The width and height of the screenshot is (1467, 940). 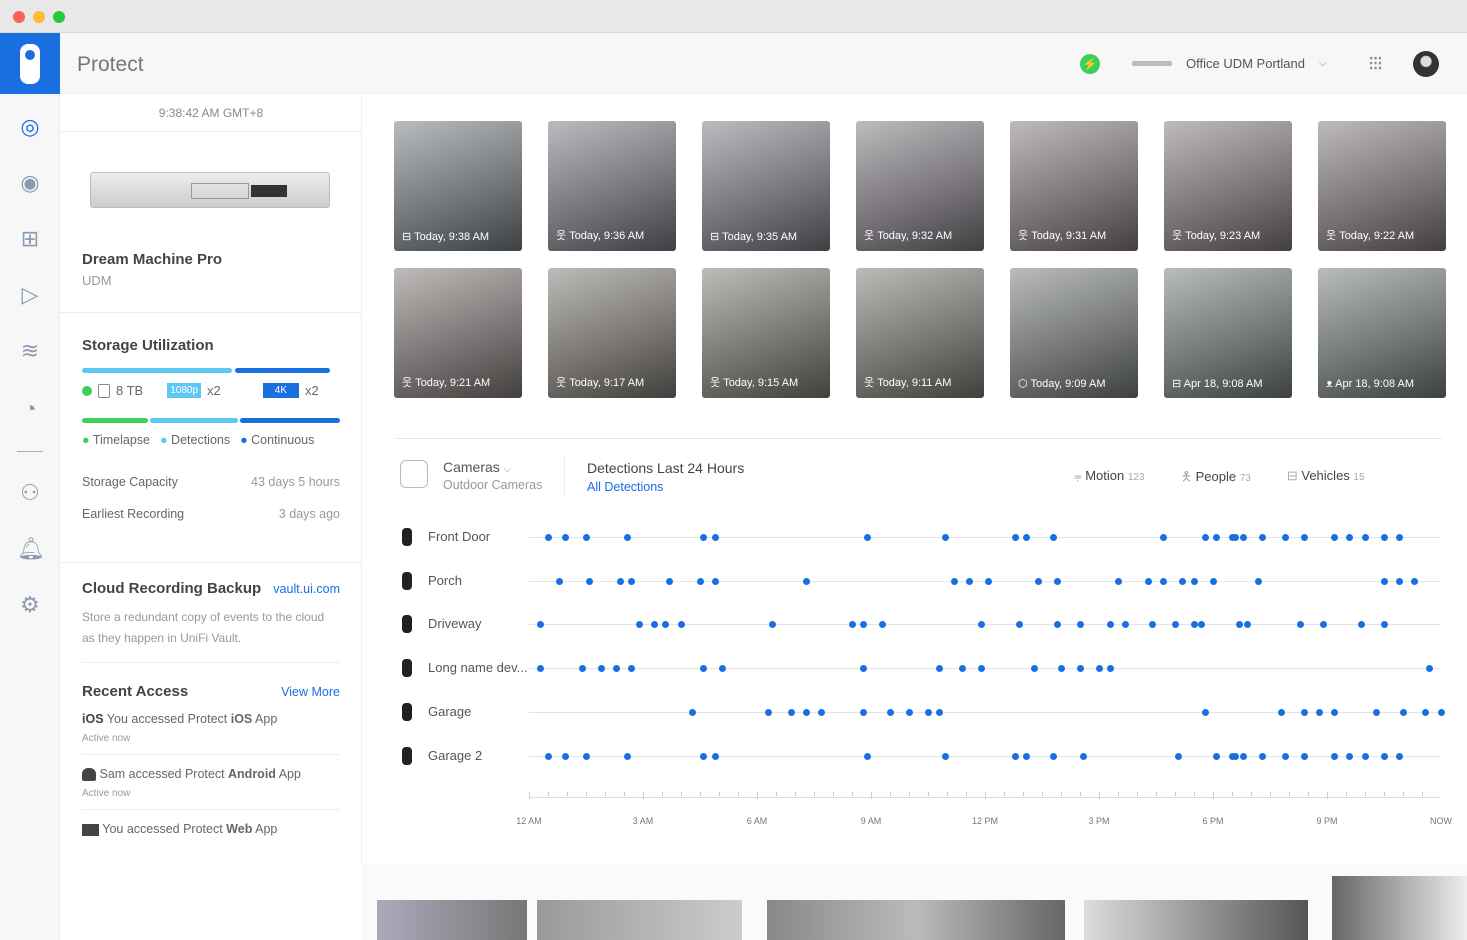 What do you see at coordinates (449, 711) in the screenshot?
I see `camera-row-label: Garage` at bounding box center [449, 711].